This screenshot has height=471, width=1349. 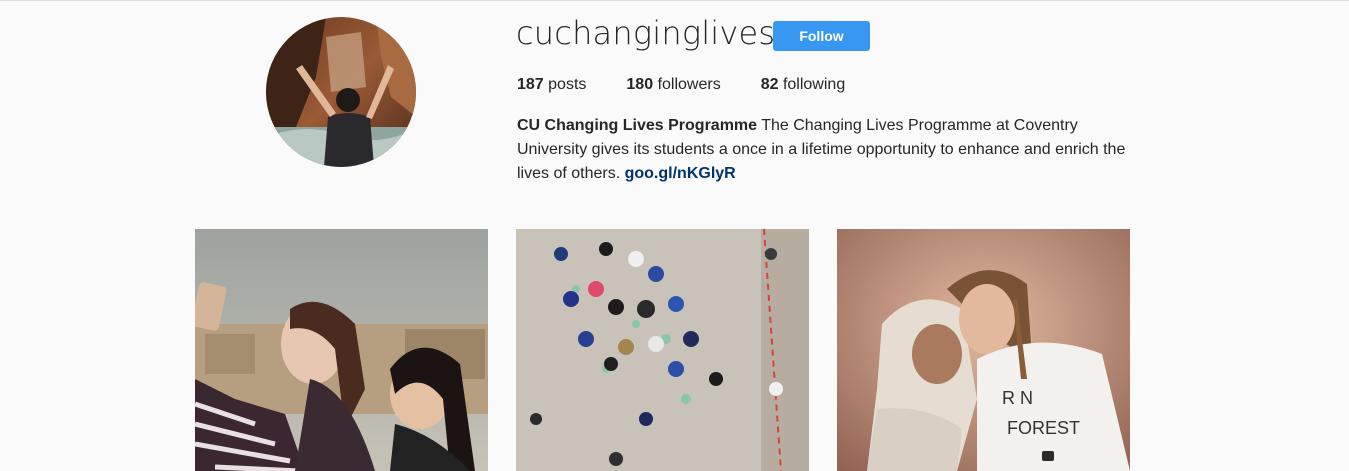 I want to click on stat-followers: 180 followers, so click(x=673, y=85).